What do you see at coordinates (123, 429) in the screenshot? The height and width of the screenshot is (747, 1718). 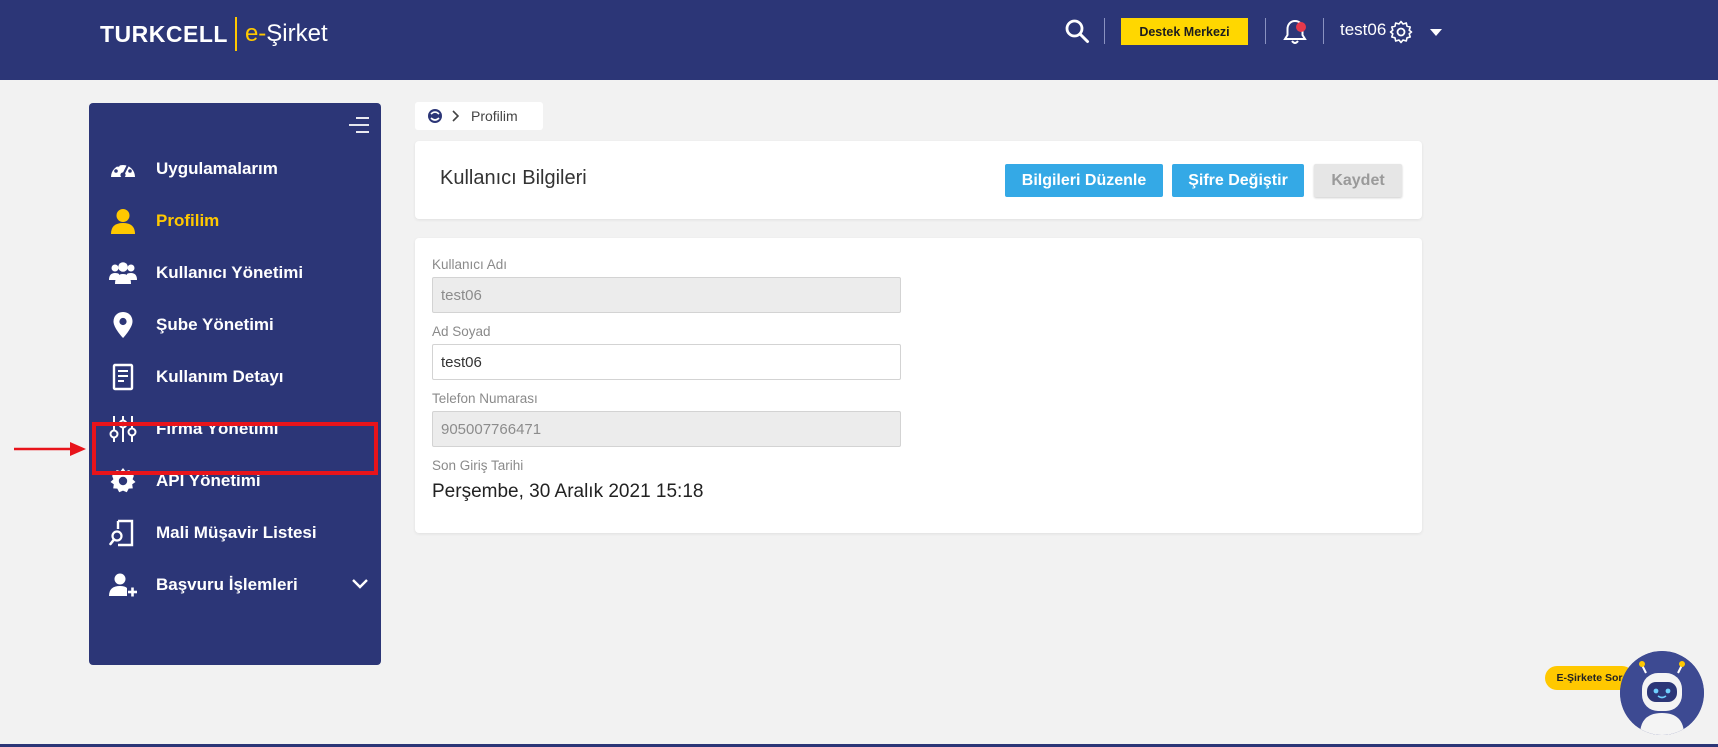 I see `sliders-icon` at bounding box center [123, 429].